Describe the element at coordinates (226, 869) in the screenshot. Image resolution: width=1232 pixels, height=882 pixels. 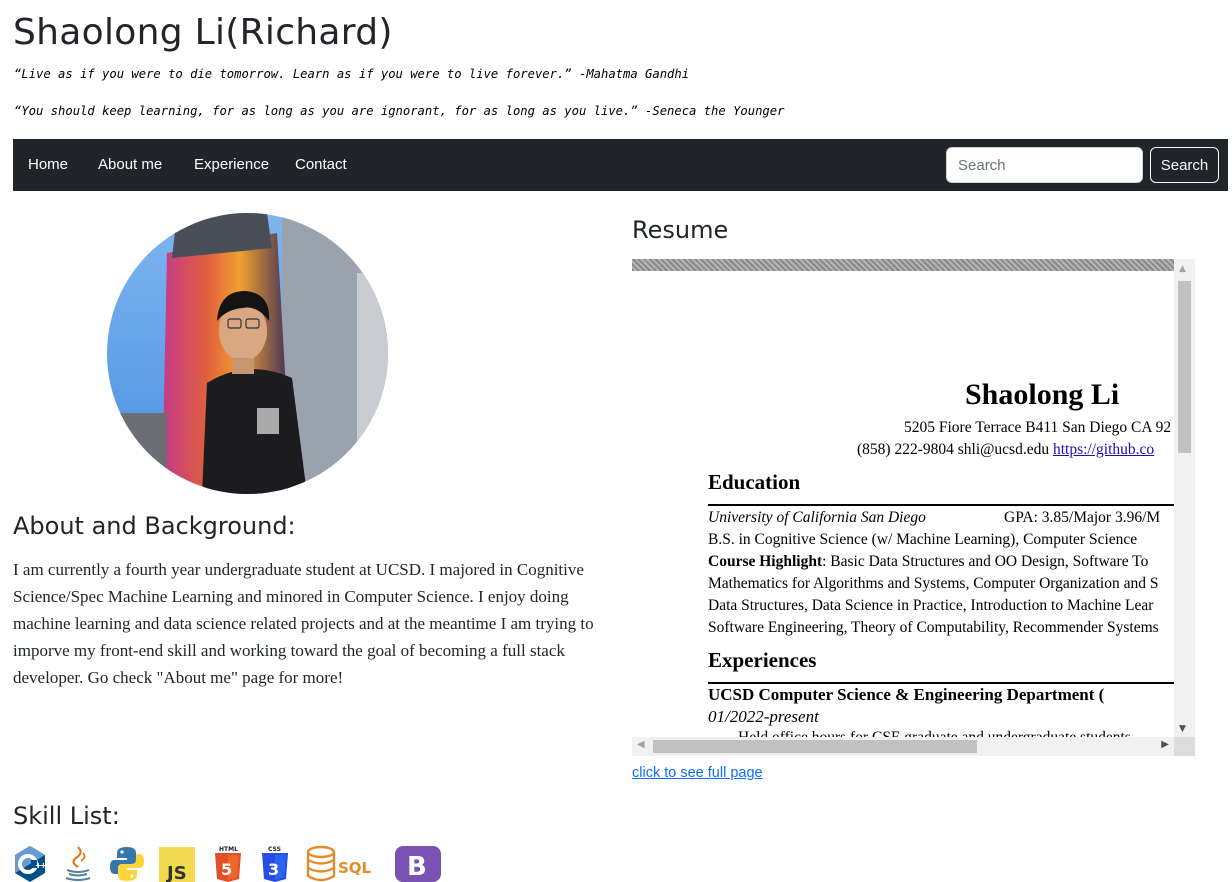
I see `svg-text: 5` at that location.